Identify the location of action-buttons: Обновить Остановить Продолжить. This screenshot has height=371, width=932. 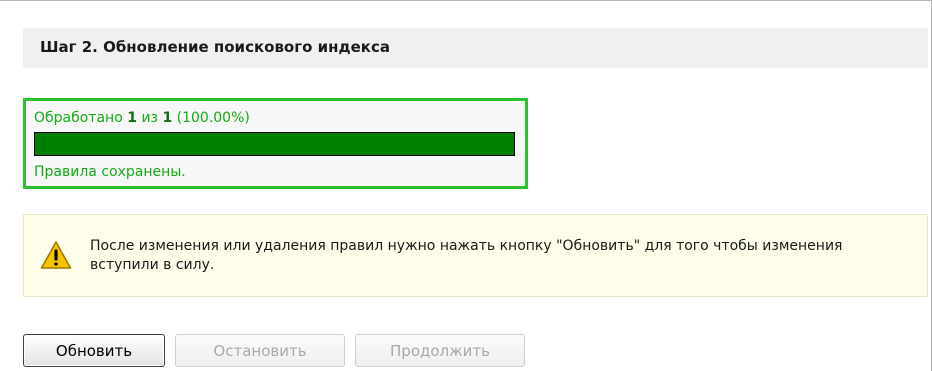
(274, 351).